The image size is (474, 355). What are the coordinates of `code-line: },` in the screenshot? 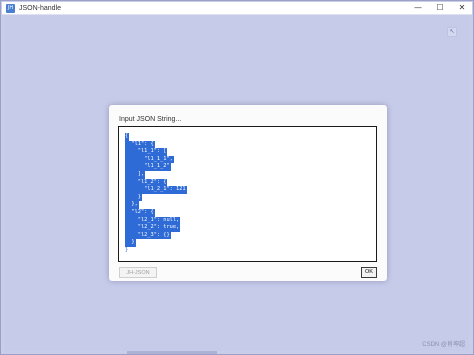 It's located at (132, 205).